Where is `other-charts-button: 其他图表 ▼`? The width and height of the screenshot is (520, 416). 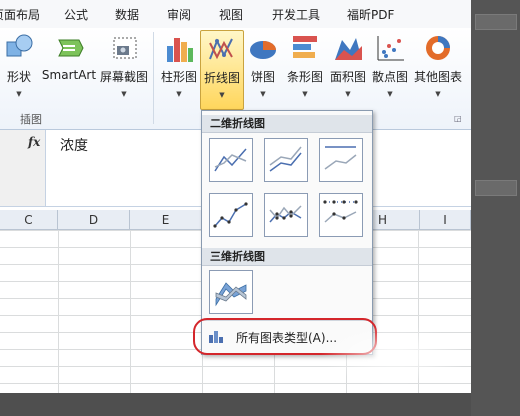 other-charts-button: 其他图表 ▼ is located at coordinates (438, 72).